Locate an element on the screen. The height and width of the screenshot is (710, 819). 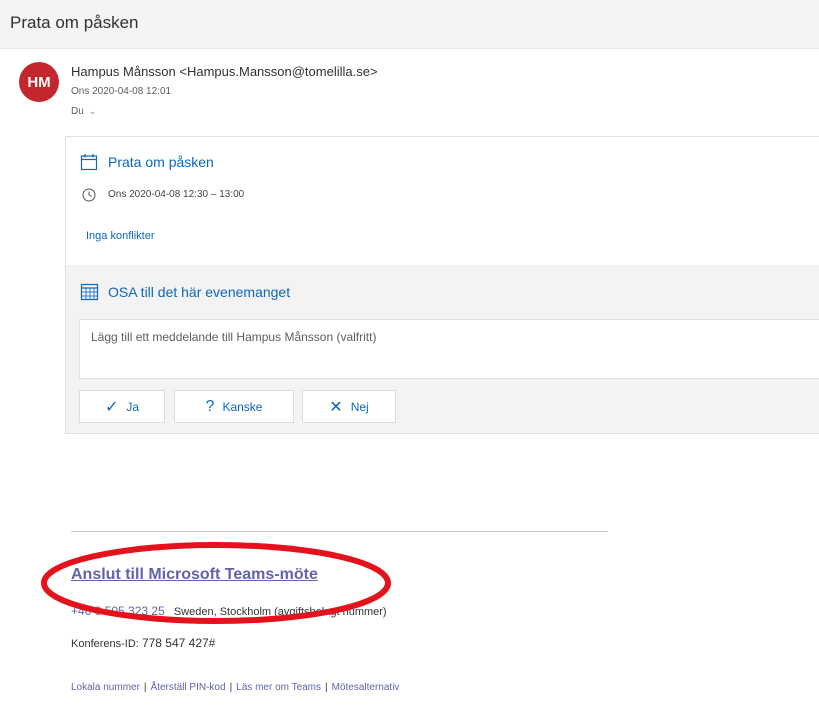
event-title: Prata om påsken is located at coordinates (161, 162).